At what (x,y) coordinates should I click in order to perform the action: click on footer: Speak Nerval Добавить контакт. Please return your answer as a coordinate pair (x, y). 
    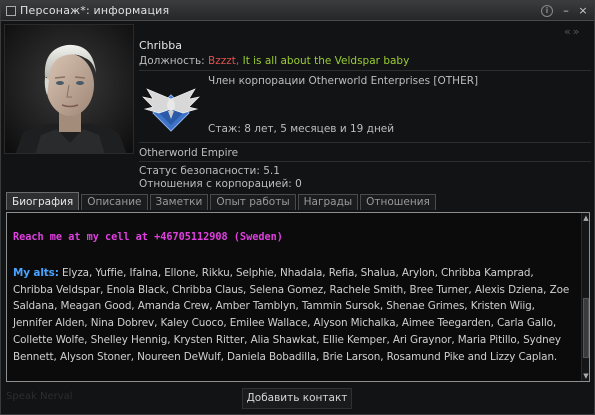
    Looking at the image, I should click on (297, 399).